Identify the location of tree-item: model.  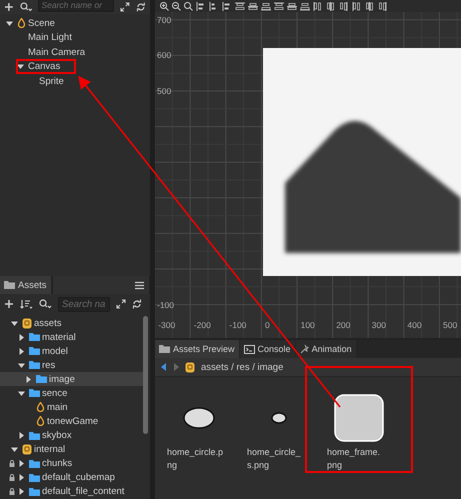
(55, 351).